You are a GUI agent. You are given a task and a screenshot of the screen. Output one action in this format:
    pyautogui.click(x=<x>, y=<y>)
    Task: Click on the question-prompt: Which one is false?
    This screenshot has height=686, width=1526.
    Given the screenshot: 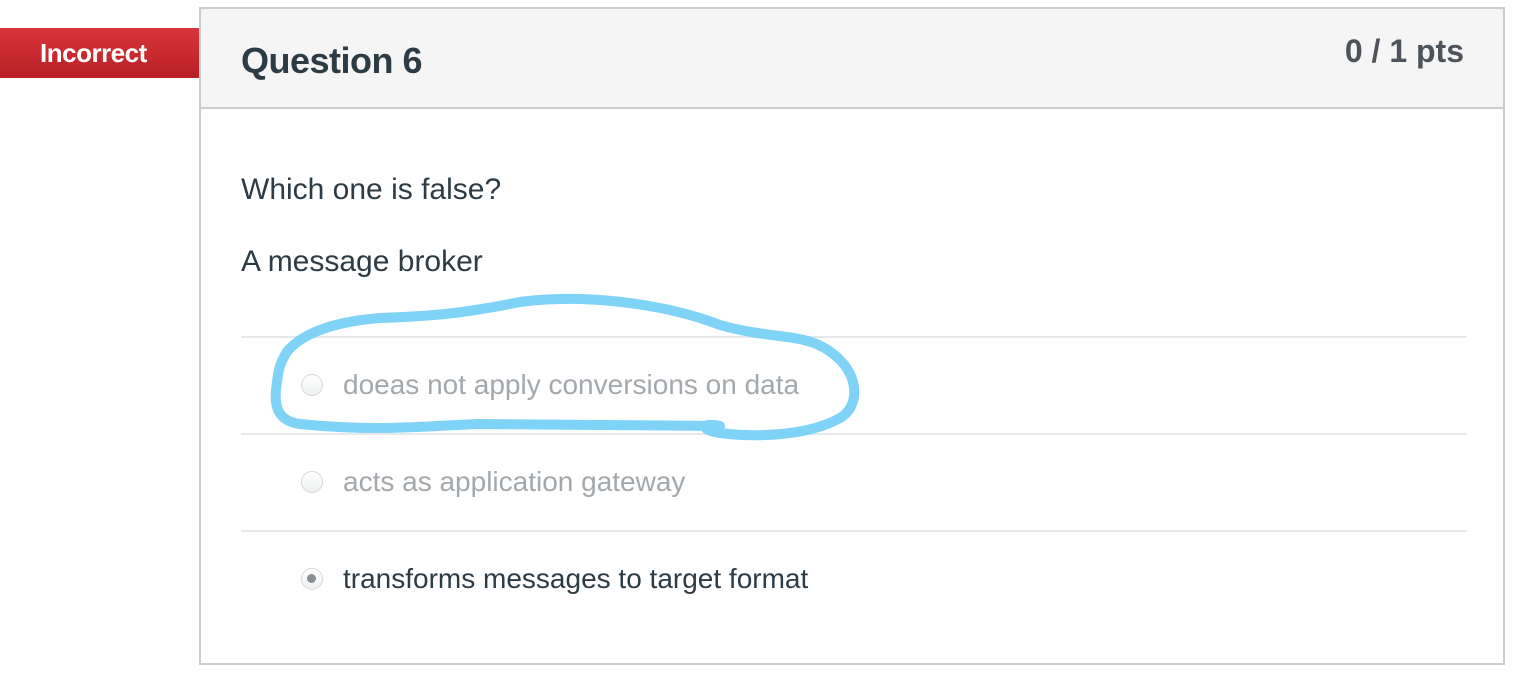 What is the action you would take?
    pyautogui.click(x=371, y=189)
    